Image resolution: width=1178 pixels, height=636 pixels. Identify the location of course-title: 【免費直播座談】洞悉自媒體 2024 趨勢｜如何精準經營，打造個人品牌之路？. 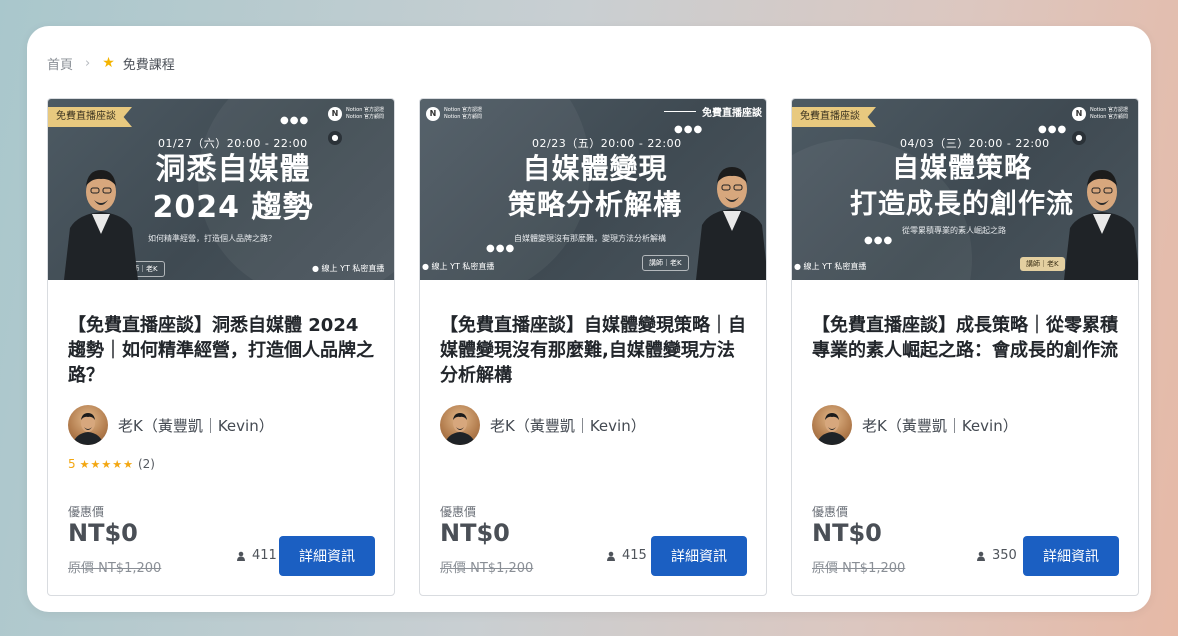
(223, 350).